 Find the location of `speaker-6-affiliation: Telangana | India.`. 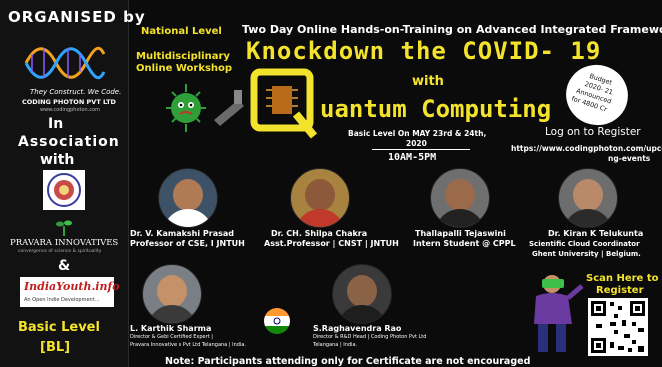

speaker-6-affiliation: Telangana | India. is located at coordinates (335, 345).